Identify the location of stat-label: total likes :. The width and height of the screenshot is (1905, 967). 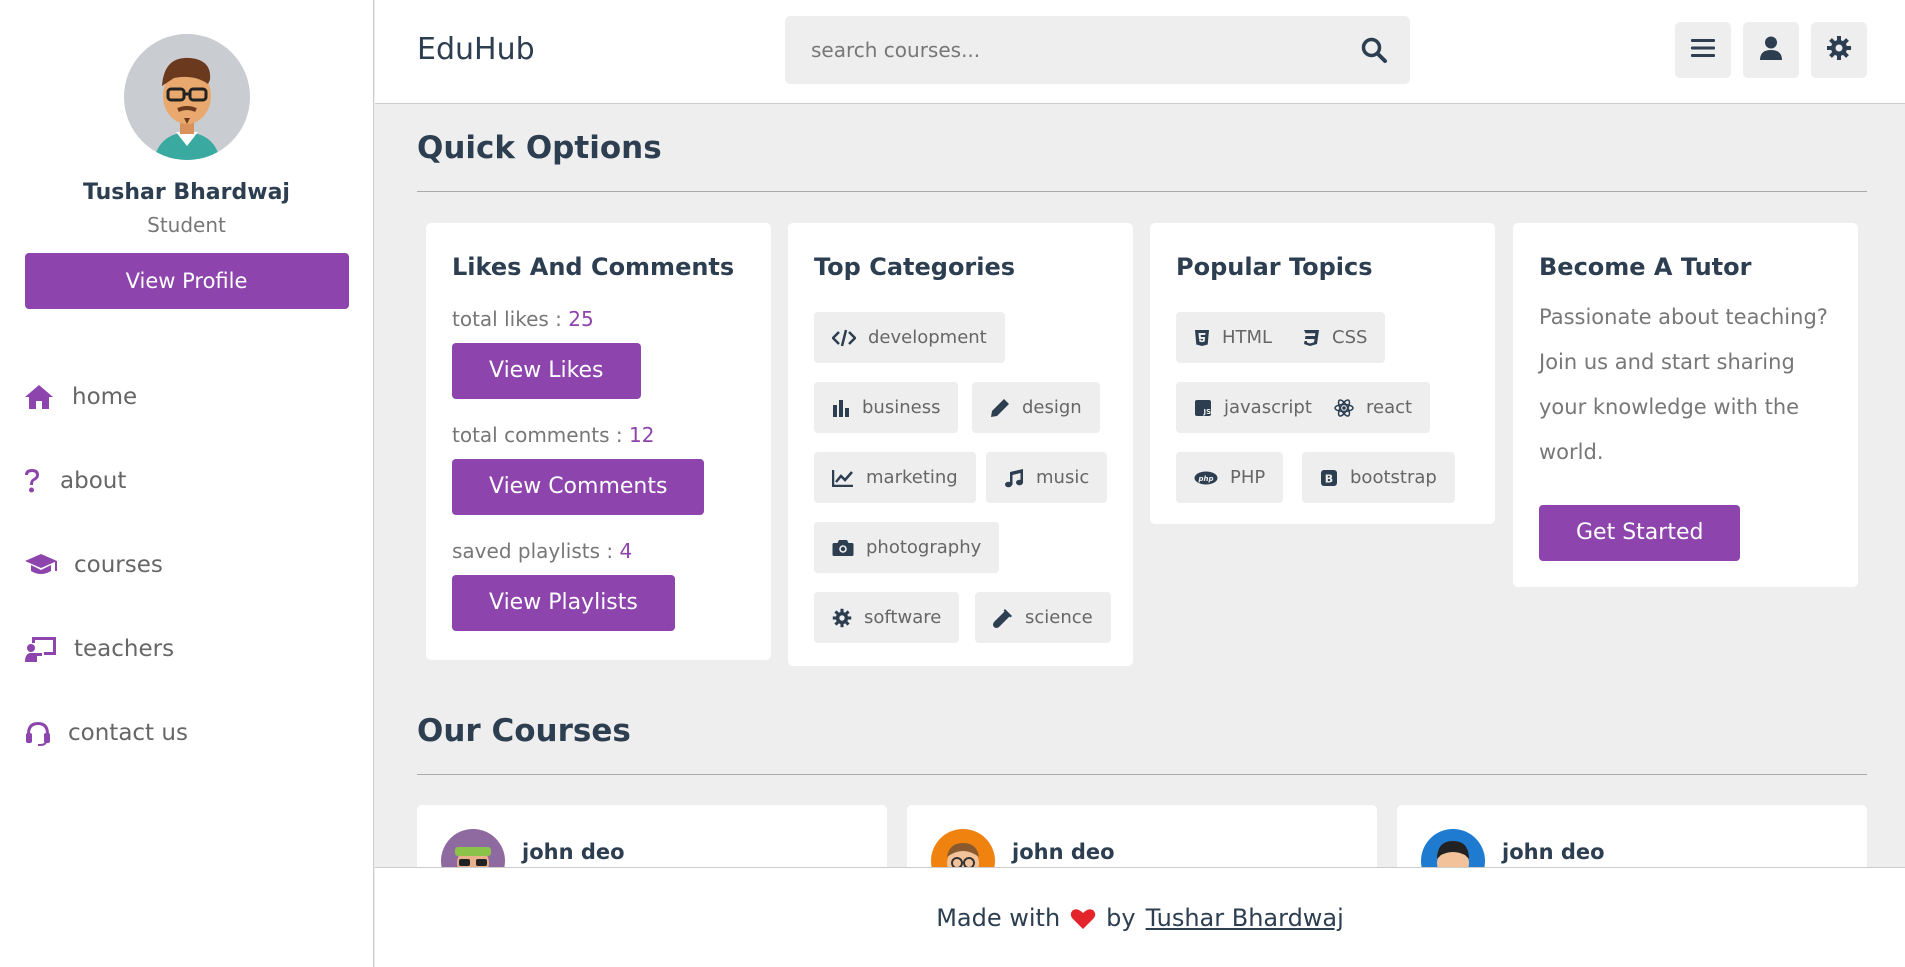
(510, 319).